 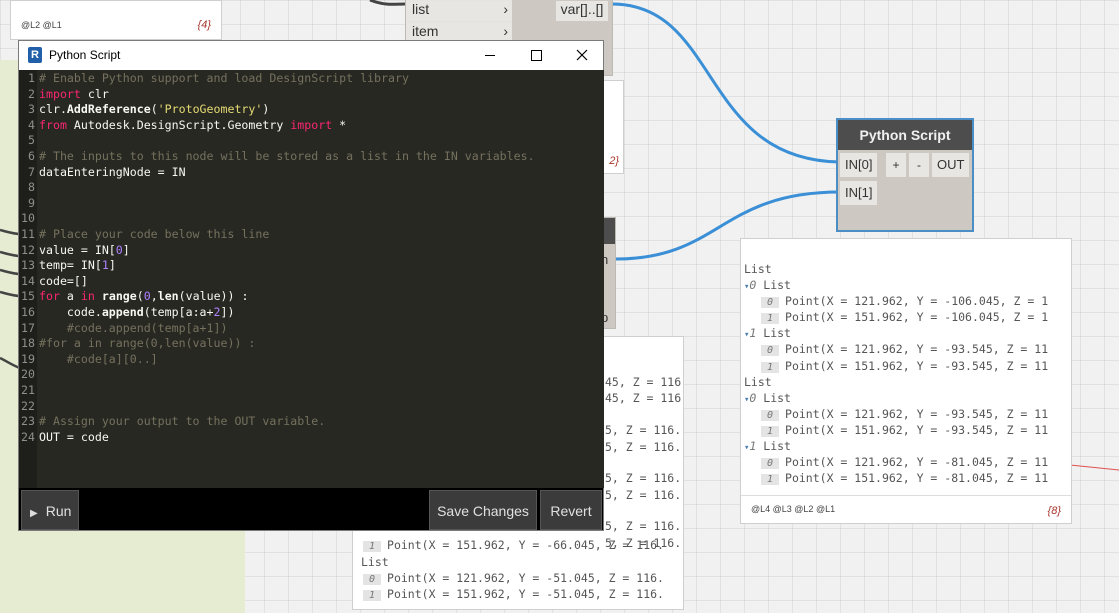 I want to click on minimize-button, so click(x=490, y=55).